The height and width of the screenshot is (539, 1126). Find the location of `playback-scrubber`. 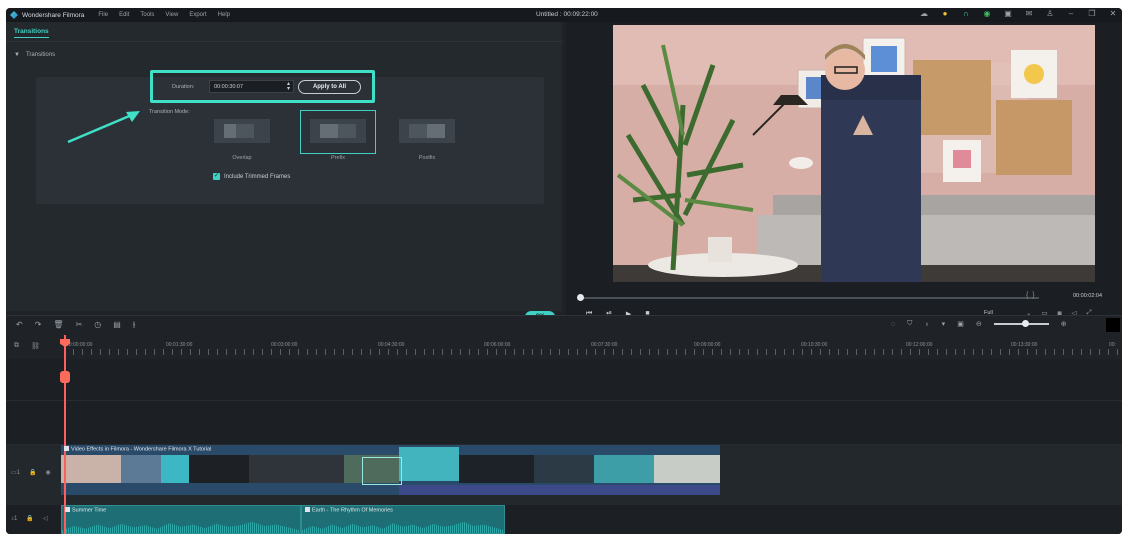

playback-scrubber is located at coordinates (809, 298).